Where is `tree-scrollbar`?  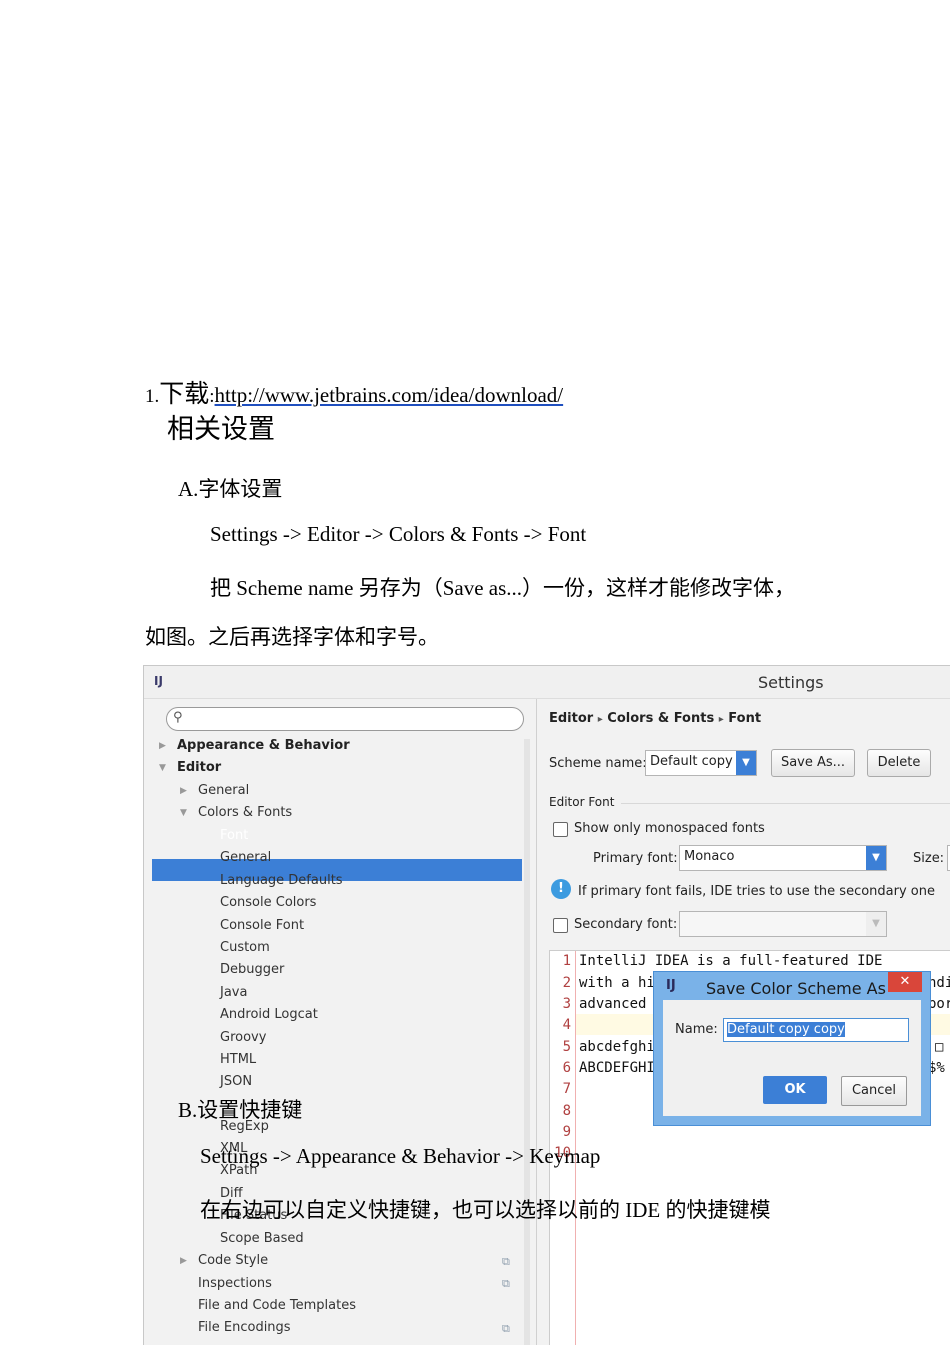
tree-scrollbar is located at coordinates (527, 1042).